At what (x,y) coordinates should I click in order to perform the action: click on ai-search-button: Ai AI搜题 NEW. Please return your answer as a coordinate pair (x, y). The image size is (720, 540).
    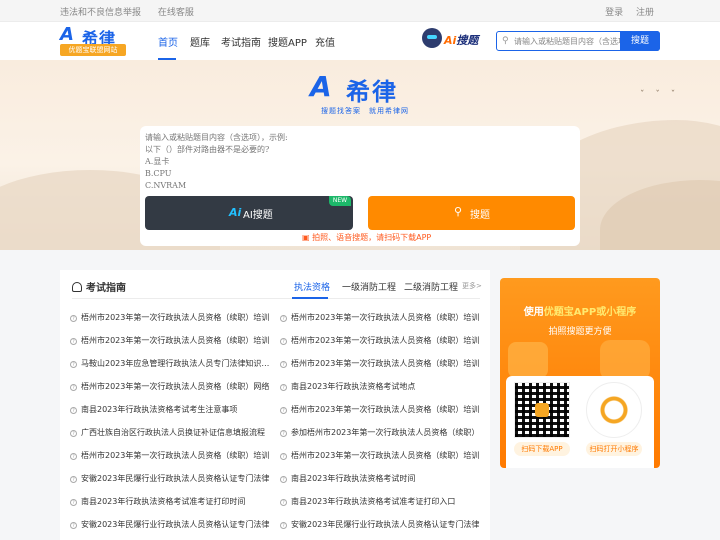
    Looking at the image, I should click on (249, 213).